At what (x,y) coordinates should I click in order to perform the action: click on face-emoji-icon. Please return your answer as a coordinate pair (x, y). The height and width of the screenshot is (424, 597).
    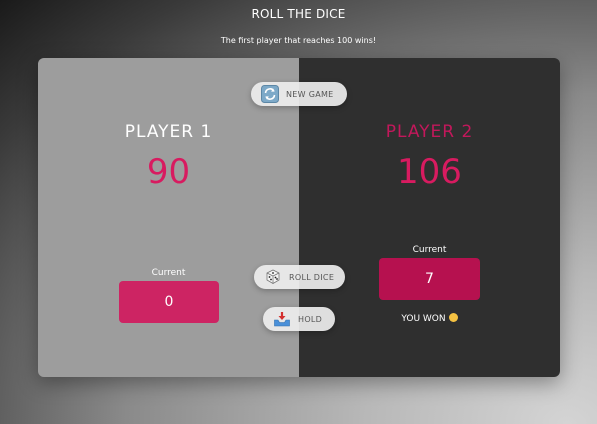
    Looking at the image, I should click on (453, 317).